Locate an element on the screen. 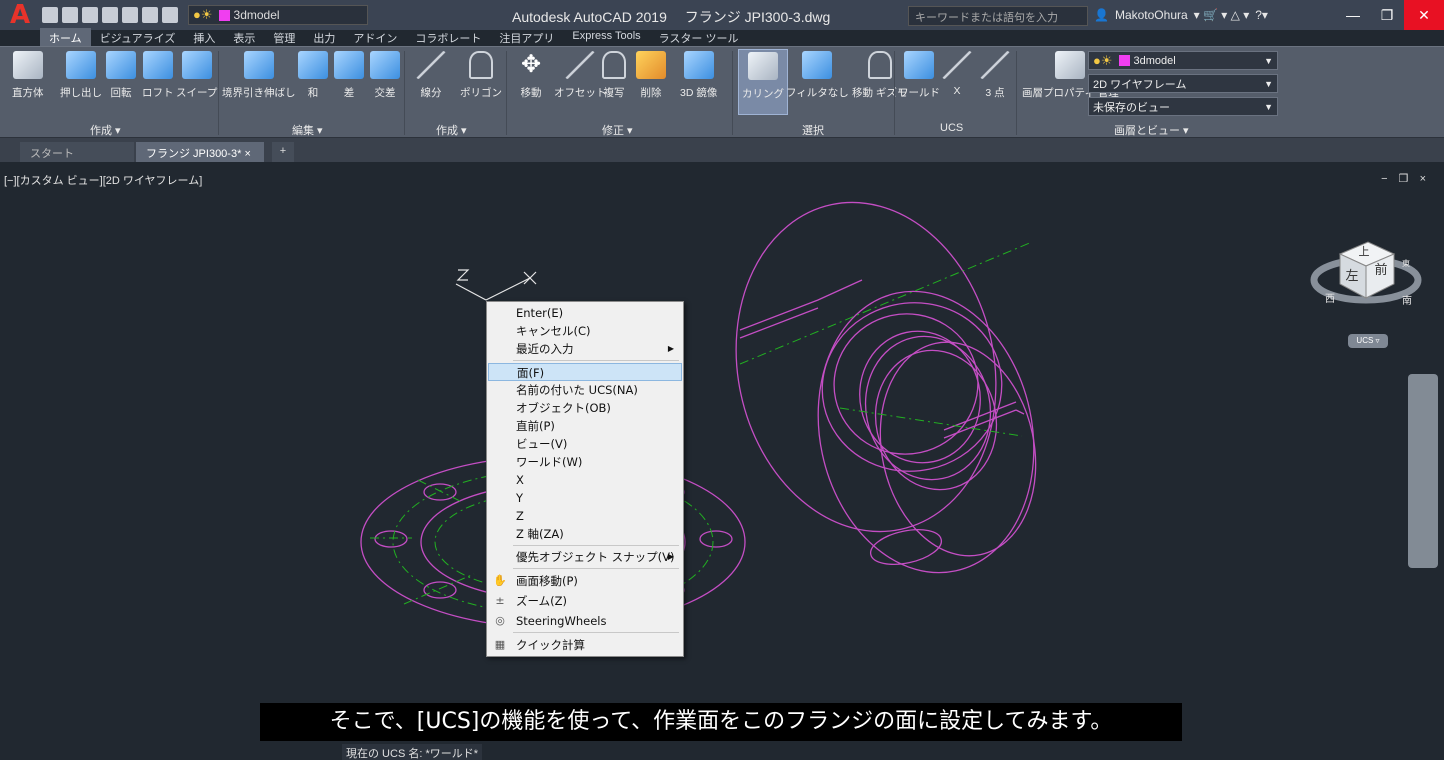  panel-label-edit: 編集 ▾ is located at coordinates (307, 130).